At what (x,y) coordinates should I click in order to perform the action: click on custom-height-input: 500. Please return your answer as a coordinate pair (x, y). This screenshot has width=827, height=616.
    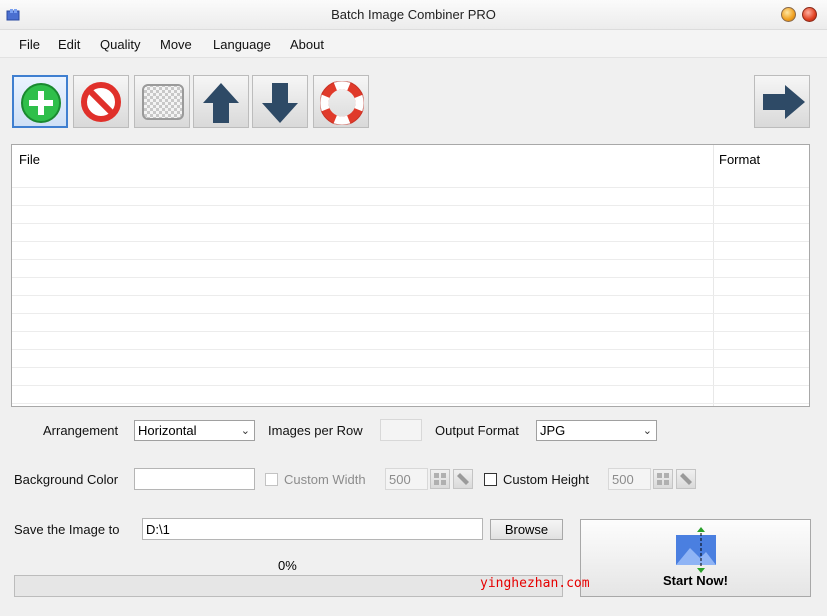
    Looking at the image, I should click on (629, 479).